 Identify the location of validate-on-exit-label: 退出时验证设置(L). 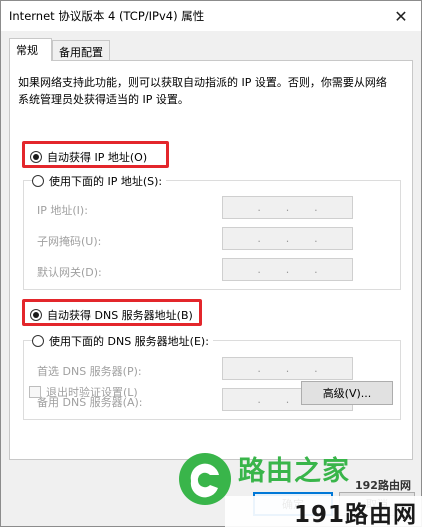
(92, 392).